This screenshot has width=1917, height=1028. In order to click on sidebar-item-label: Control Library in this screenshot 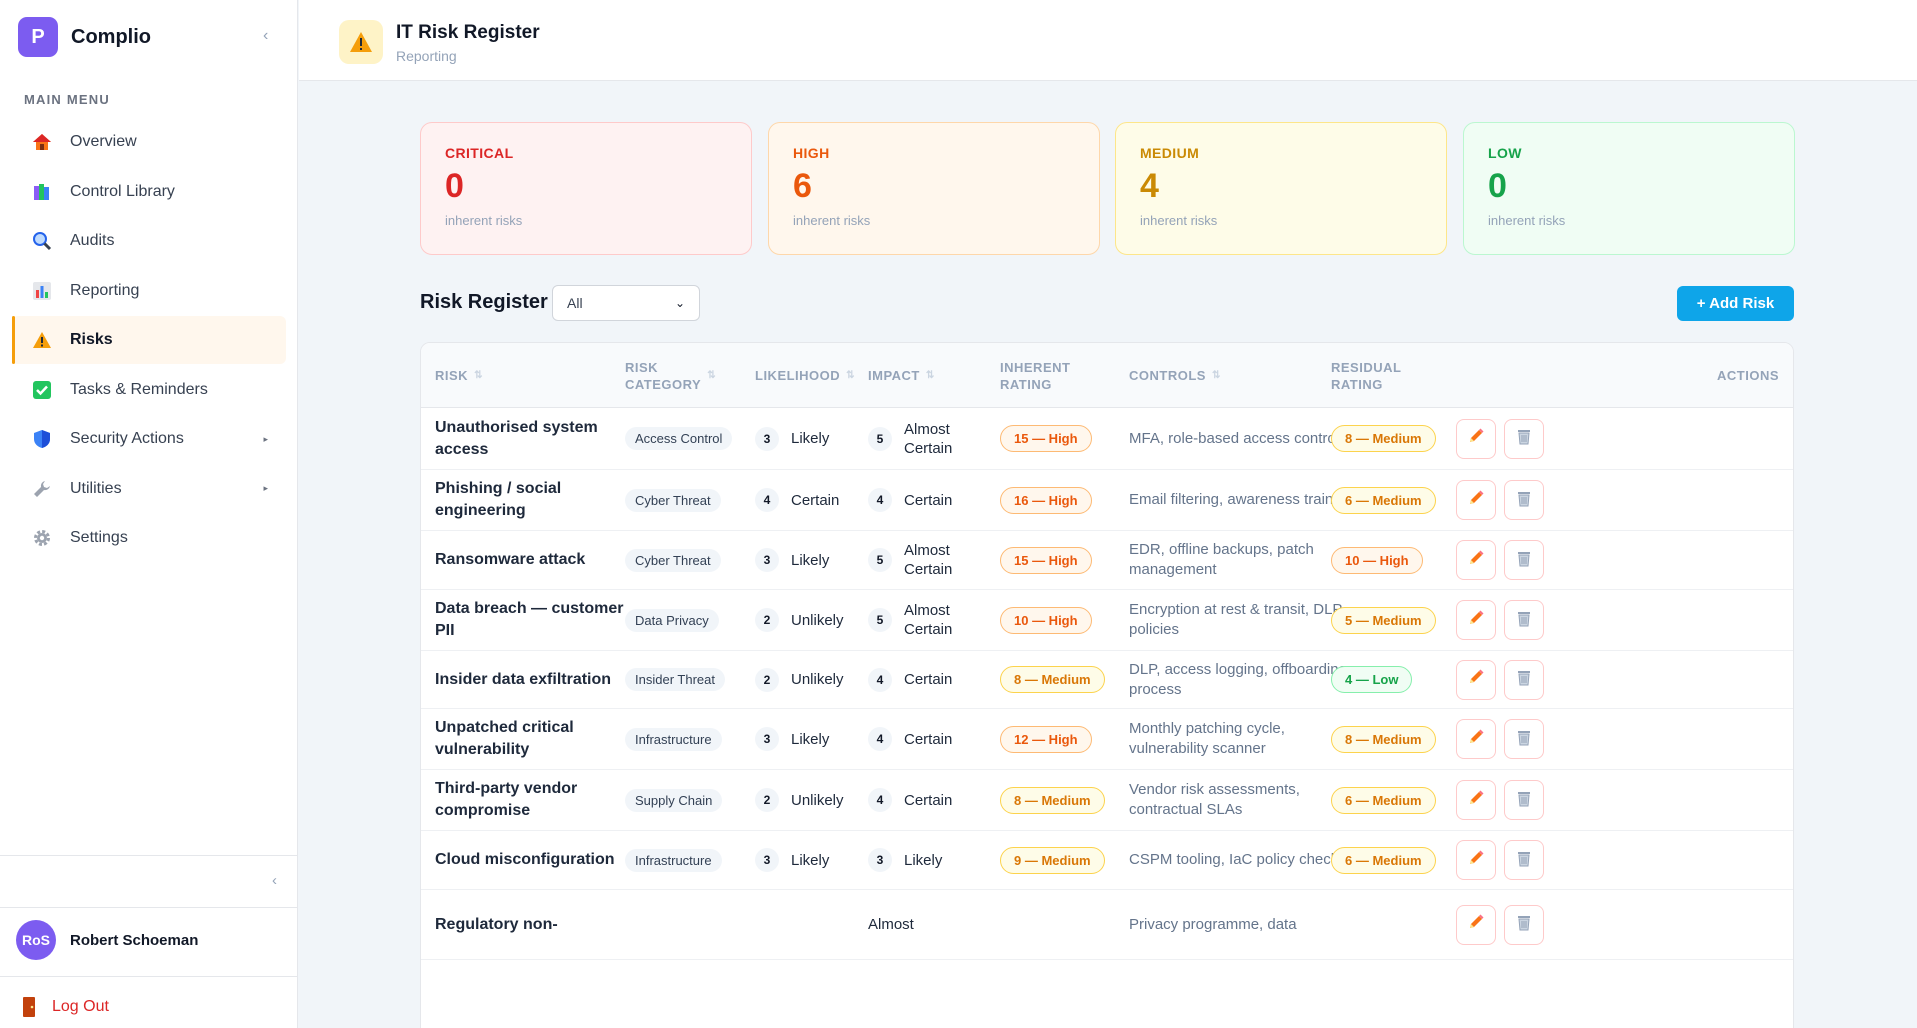, I will do `click(122, 191)`.